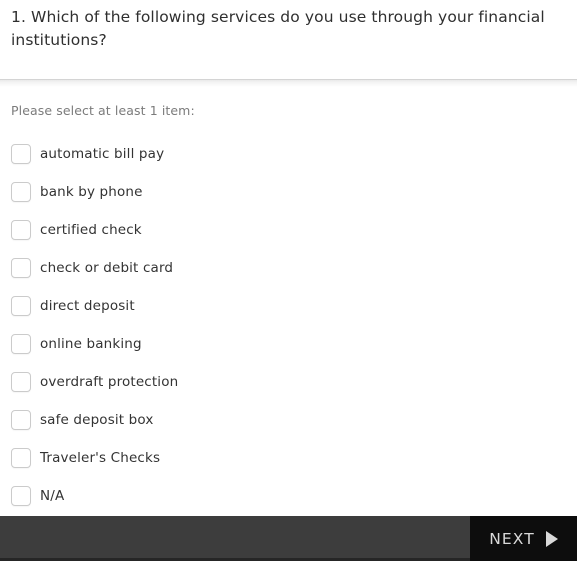 This screenshot has height=561, width=577. I want to click on choice-item: N/A, so click(294, 496).